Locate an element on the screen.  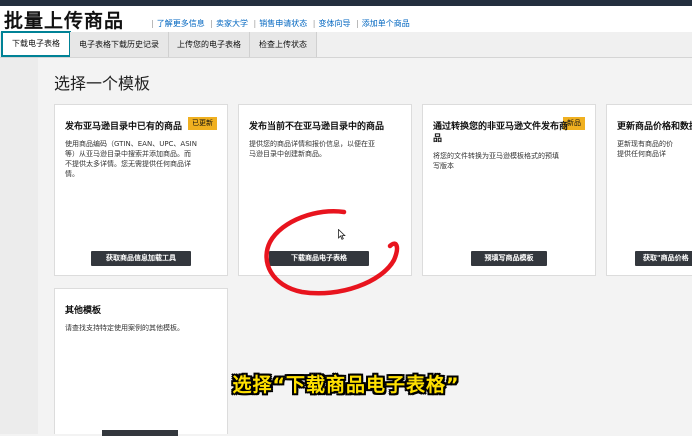
get-price-quantity-button: 获取"商品价格 is located at coordinates (663, 258).